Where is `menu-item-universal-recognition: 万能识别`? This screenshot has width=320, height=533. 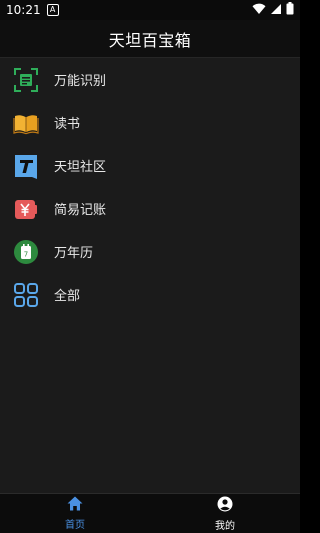 menu-item-universal-recognition: 万能识别 is located at coordinates (150, 79).